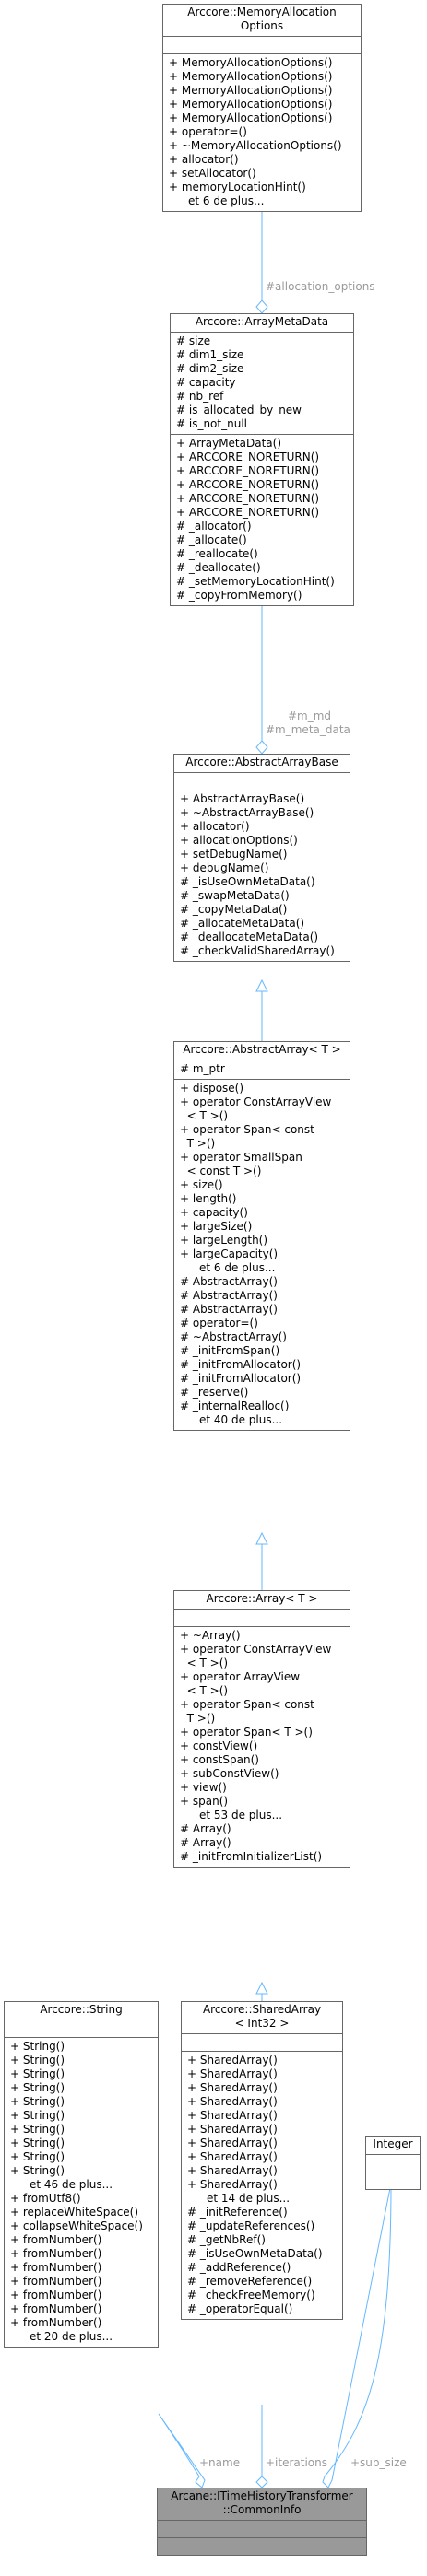 The width and height of the screenshot is (427, 2576). Describe the element at coordinates (219, 1745) in the screenshot. I see `member: + constView()` at that location.